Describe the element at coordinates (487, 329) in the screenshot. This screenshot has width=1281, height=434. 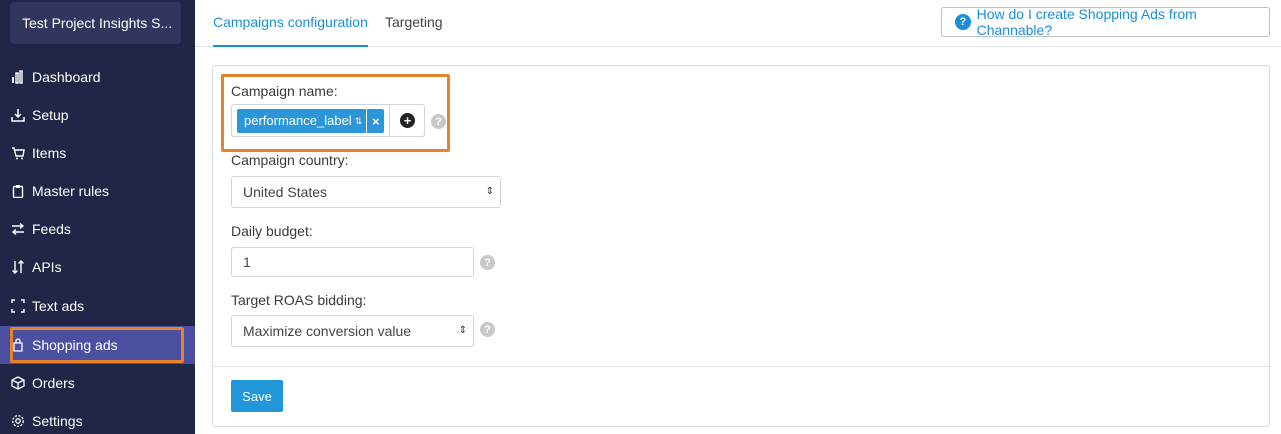
I see `target-roas-help-icon: ?` at that location.